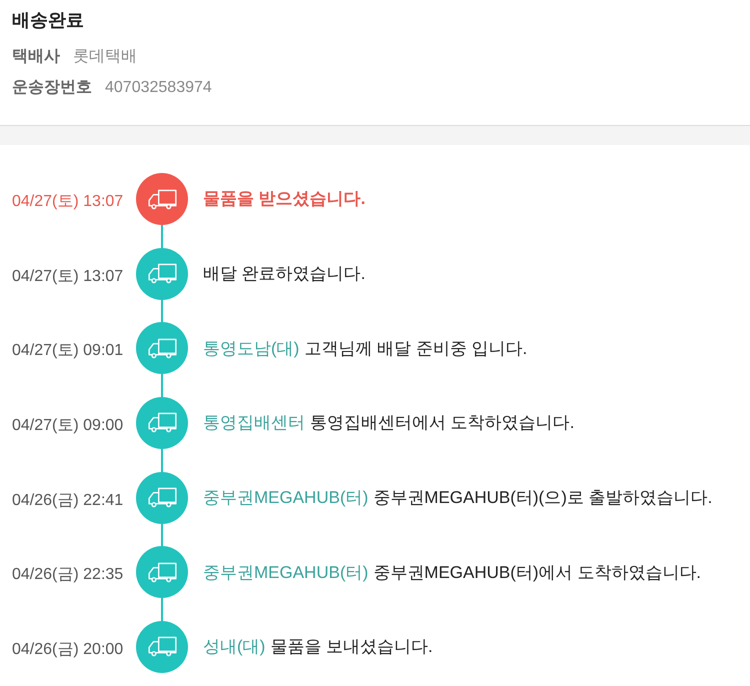 The image size is (750, 686). I want to click on location-label: 성내(대), so click(234, 647).